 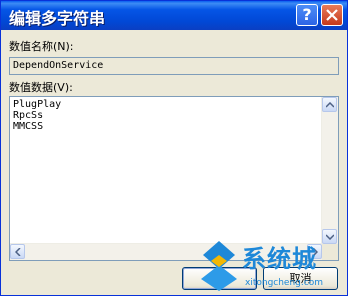 I want to click on scroll-up-button, so click(x=329, y=104).